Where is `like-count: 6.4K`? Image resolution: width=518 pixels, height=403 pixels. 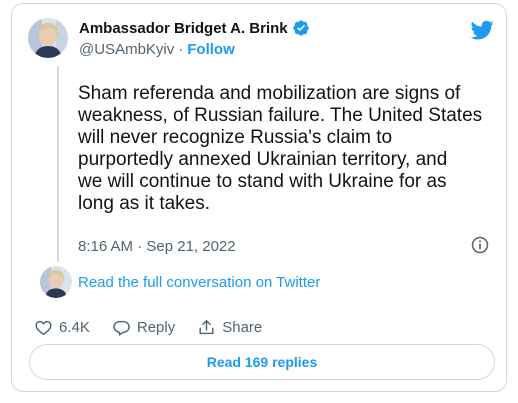
like-count: 6.4K is located at coordinates (74, 327).